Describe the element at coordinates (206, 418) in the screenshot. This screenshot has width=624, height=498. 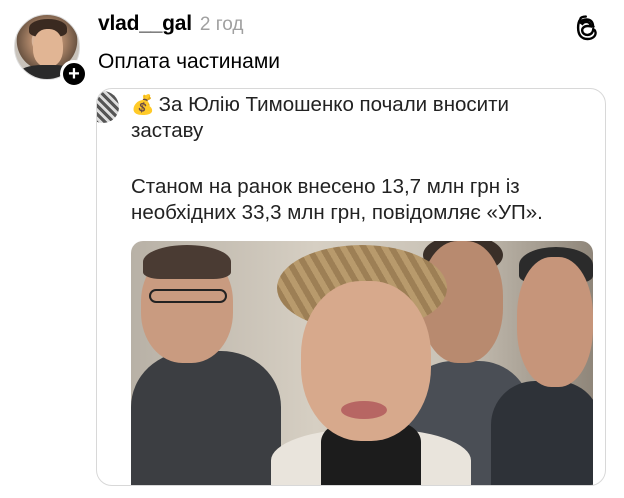
I see `photo-person-left-body` at that location.